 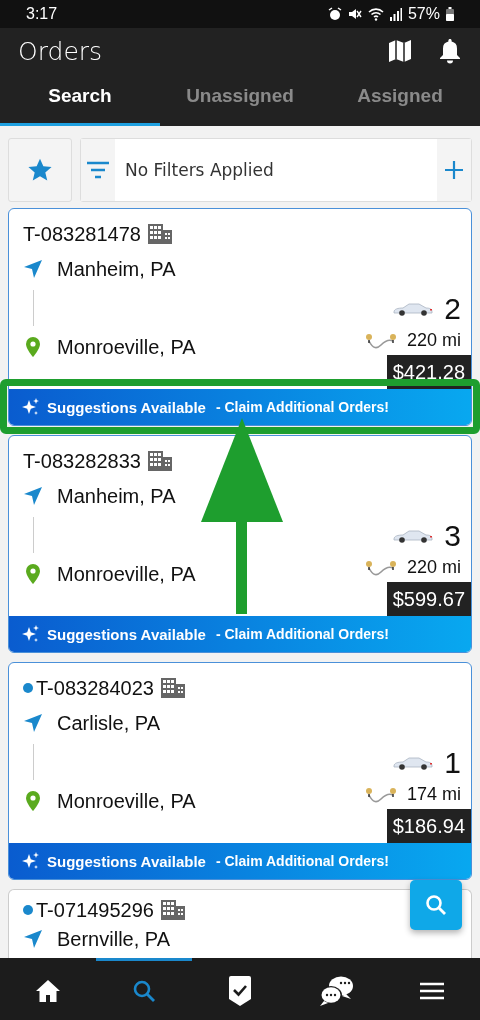 I want to click on order-number: T-083284023, so click(x=95, y=688).